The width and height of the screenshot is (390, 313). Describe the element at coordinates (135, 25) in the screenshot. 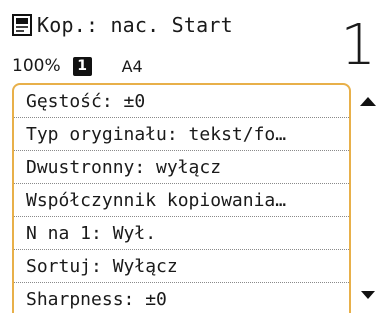

I see `title-text: Kop.: nac. Start` at that location.